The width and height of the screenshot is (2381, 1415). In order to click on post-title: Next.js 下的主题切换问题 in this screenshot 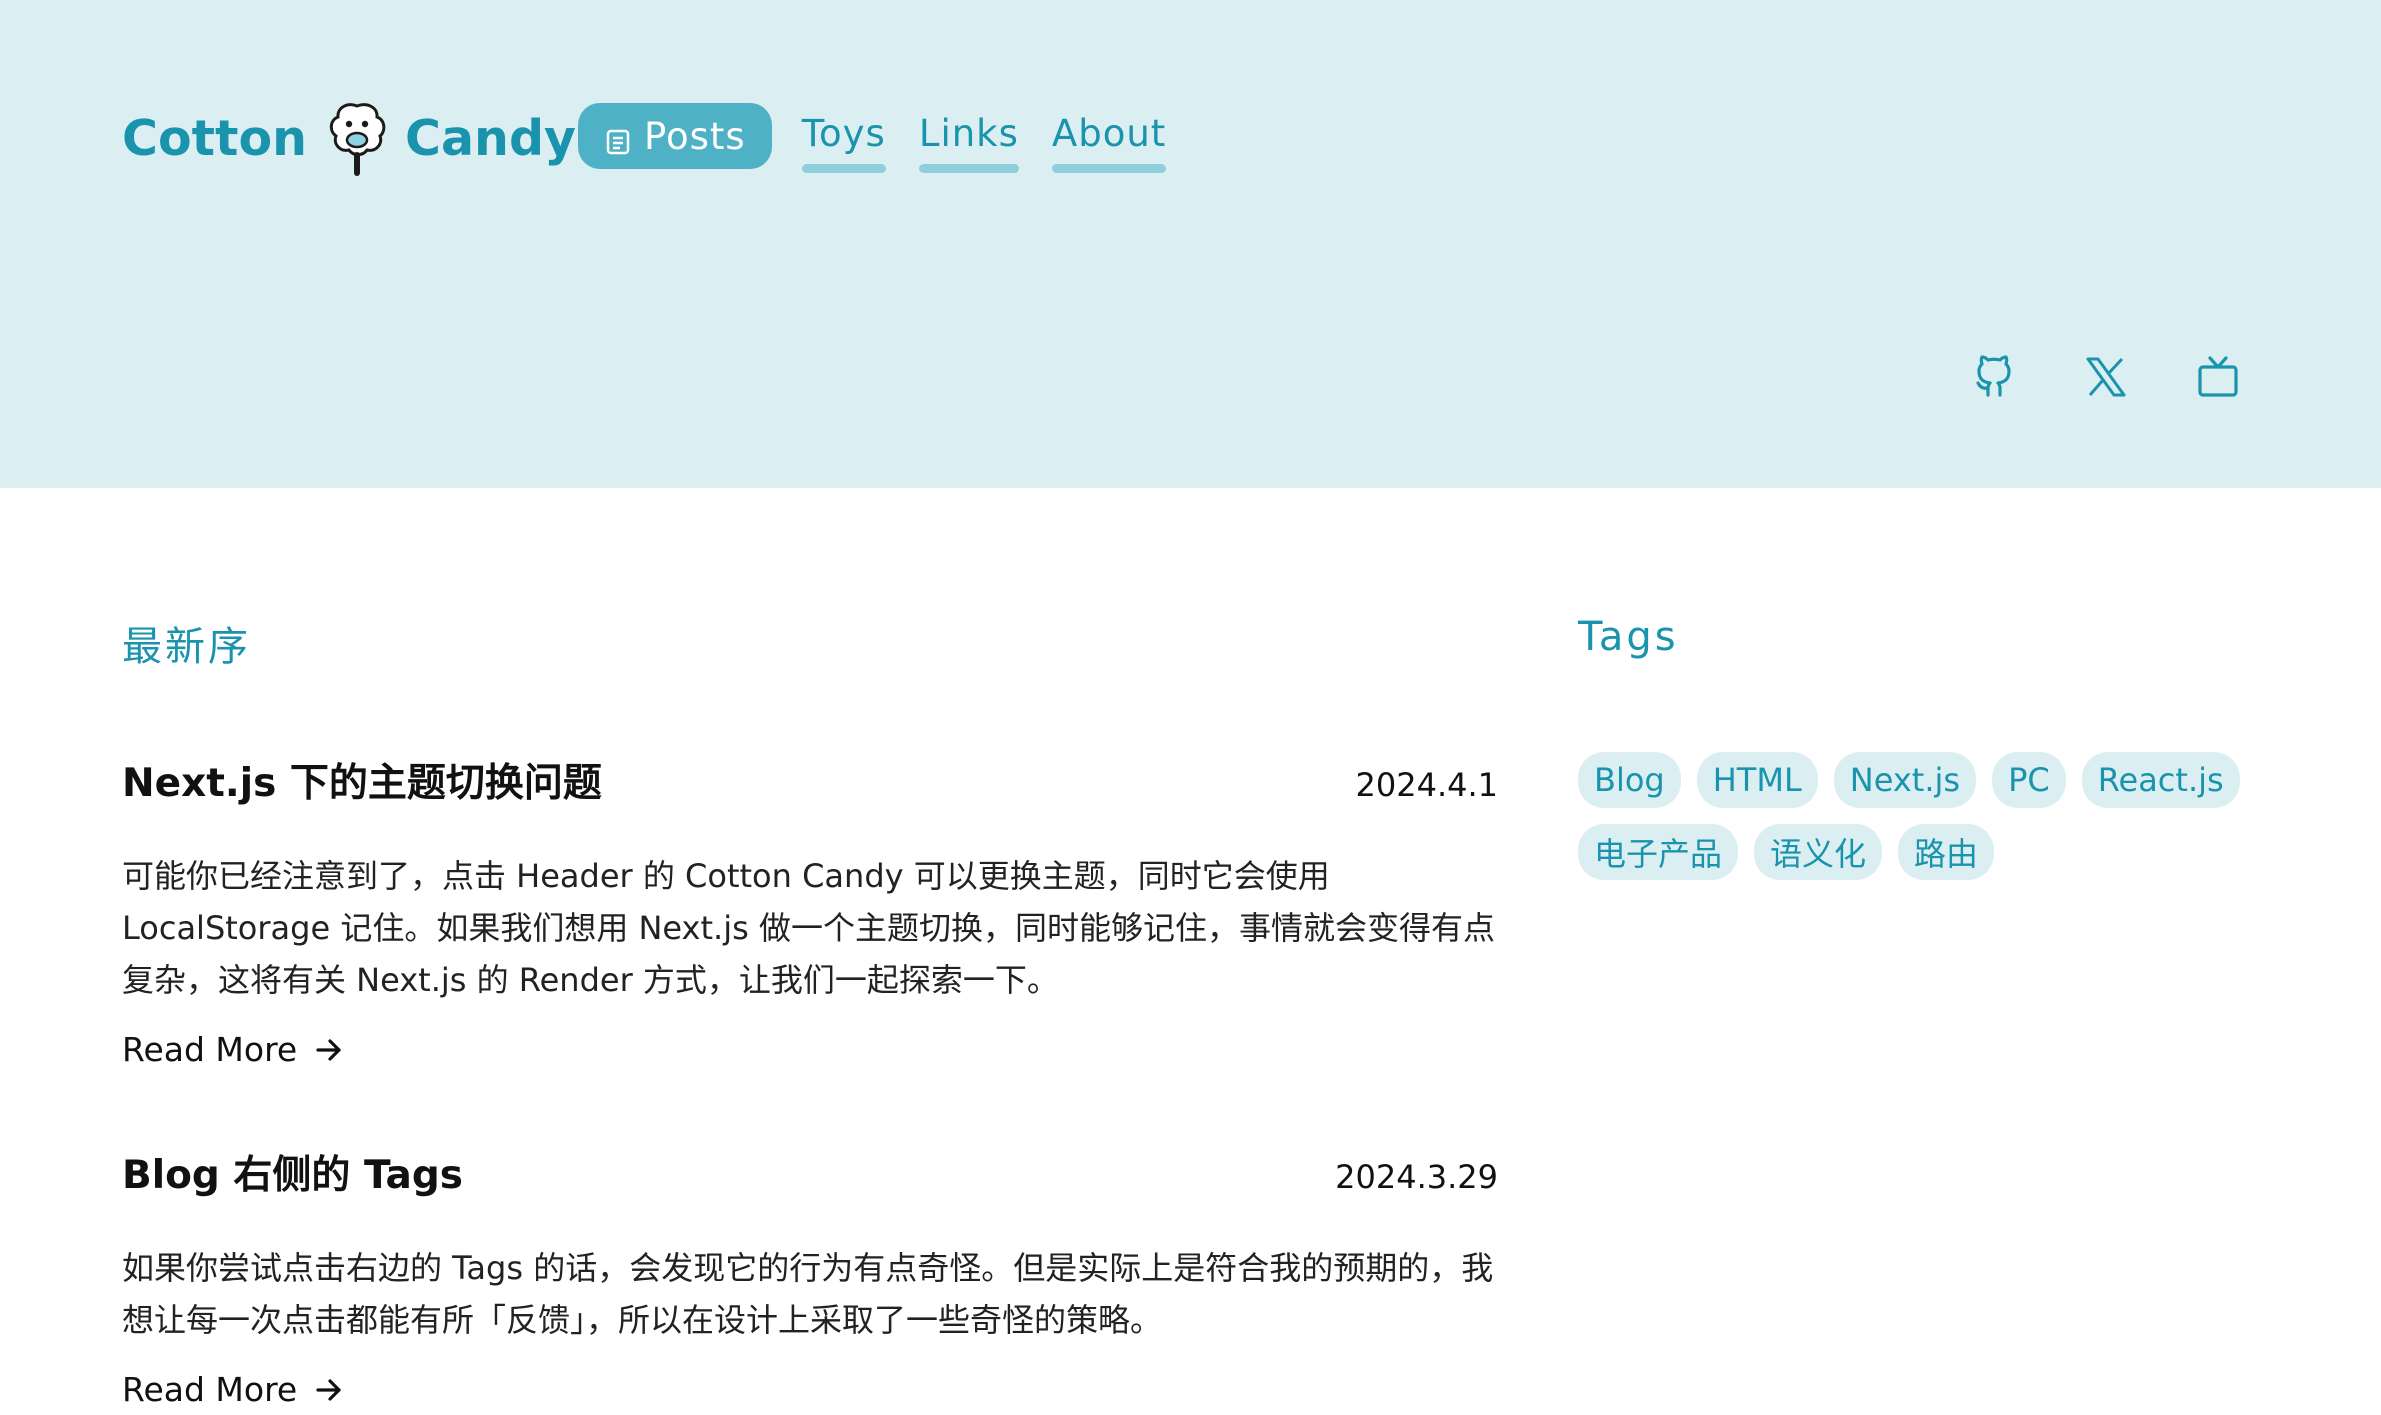, I will do `click(362, 780)`.